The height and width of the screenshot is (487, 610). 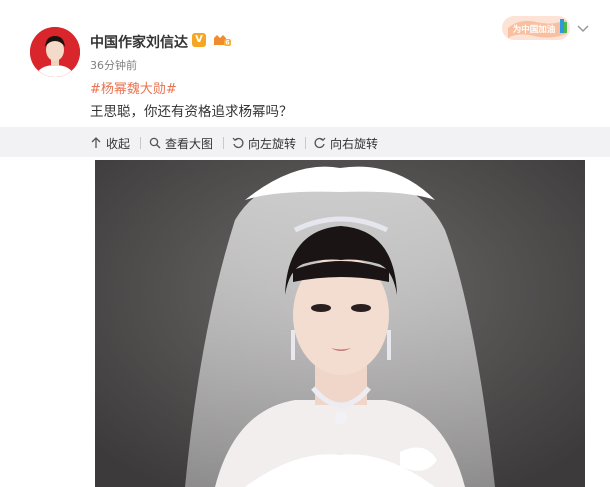 I want to click on post-text: 王思聪，你还有资格追求杨幂吗？, so click(x=191, y=112).